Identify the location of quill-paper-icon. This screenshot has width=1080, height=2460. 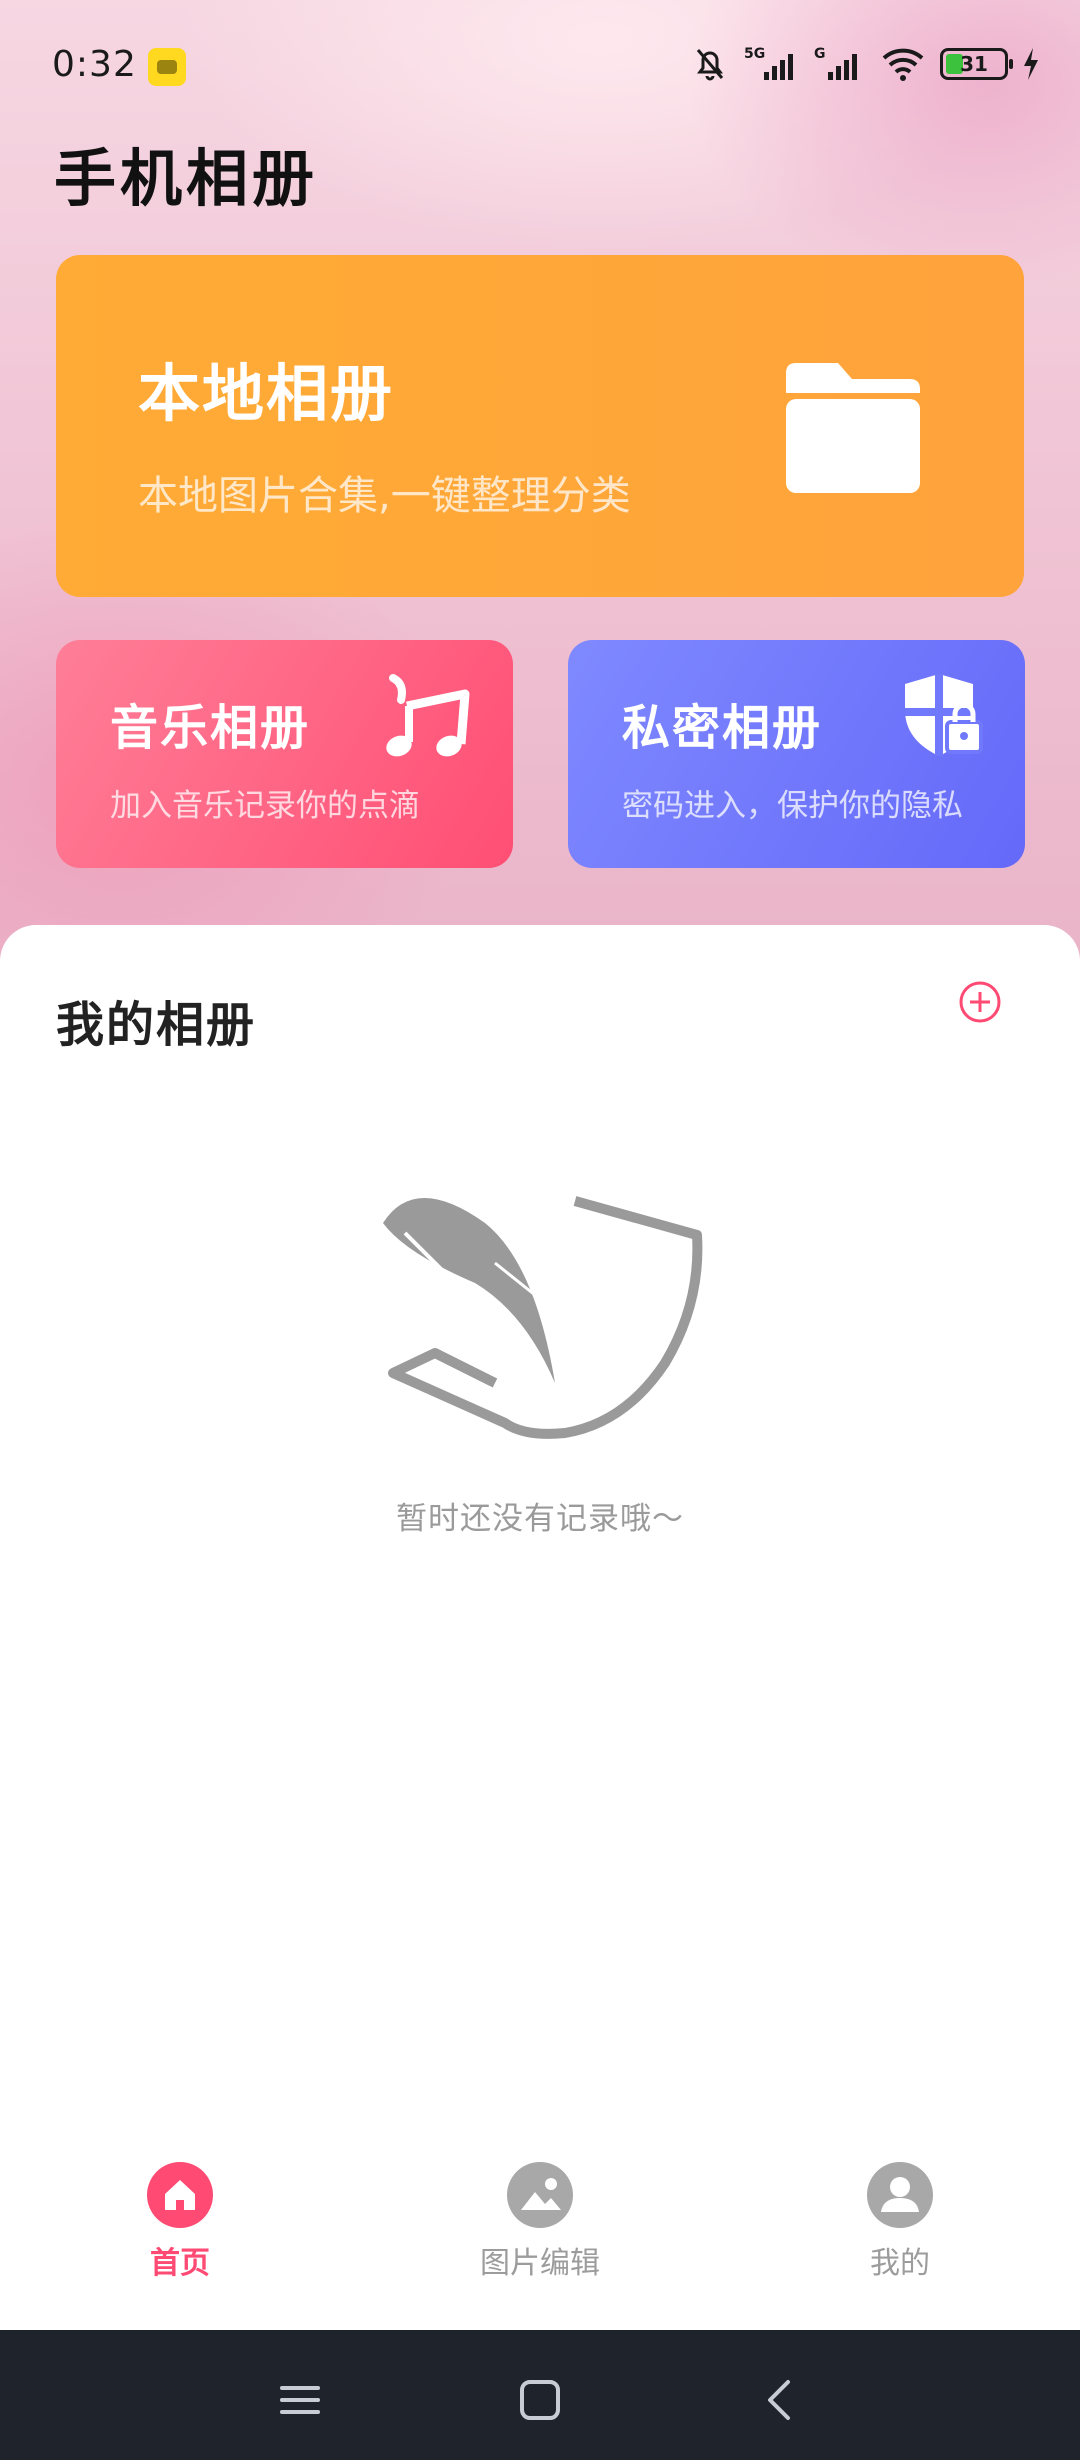
(543, 1317).